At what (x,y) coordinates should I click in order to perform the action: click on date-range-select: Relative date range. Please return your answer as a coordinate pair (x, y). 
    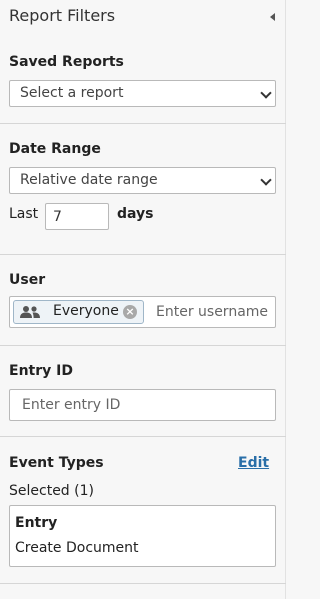
    Looking at the image, I should click on (142, 180).